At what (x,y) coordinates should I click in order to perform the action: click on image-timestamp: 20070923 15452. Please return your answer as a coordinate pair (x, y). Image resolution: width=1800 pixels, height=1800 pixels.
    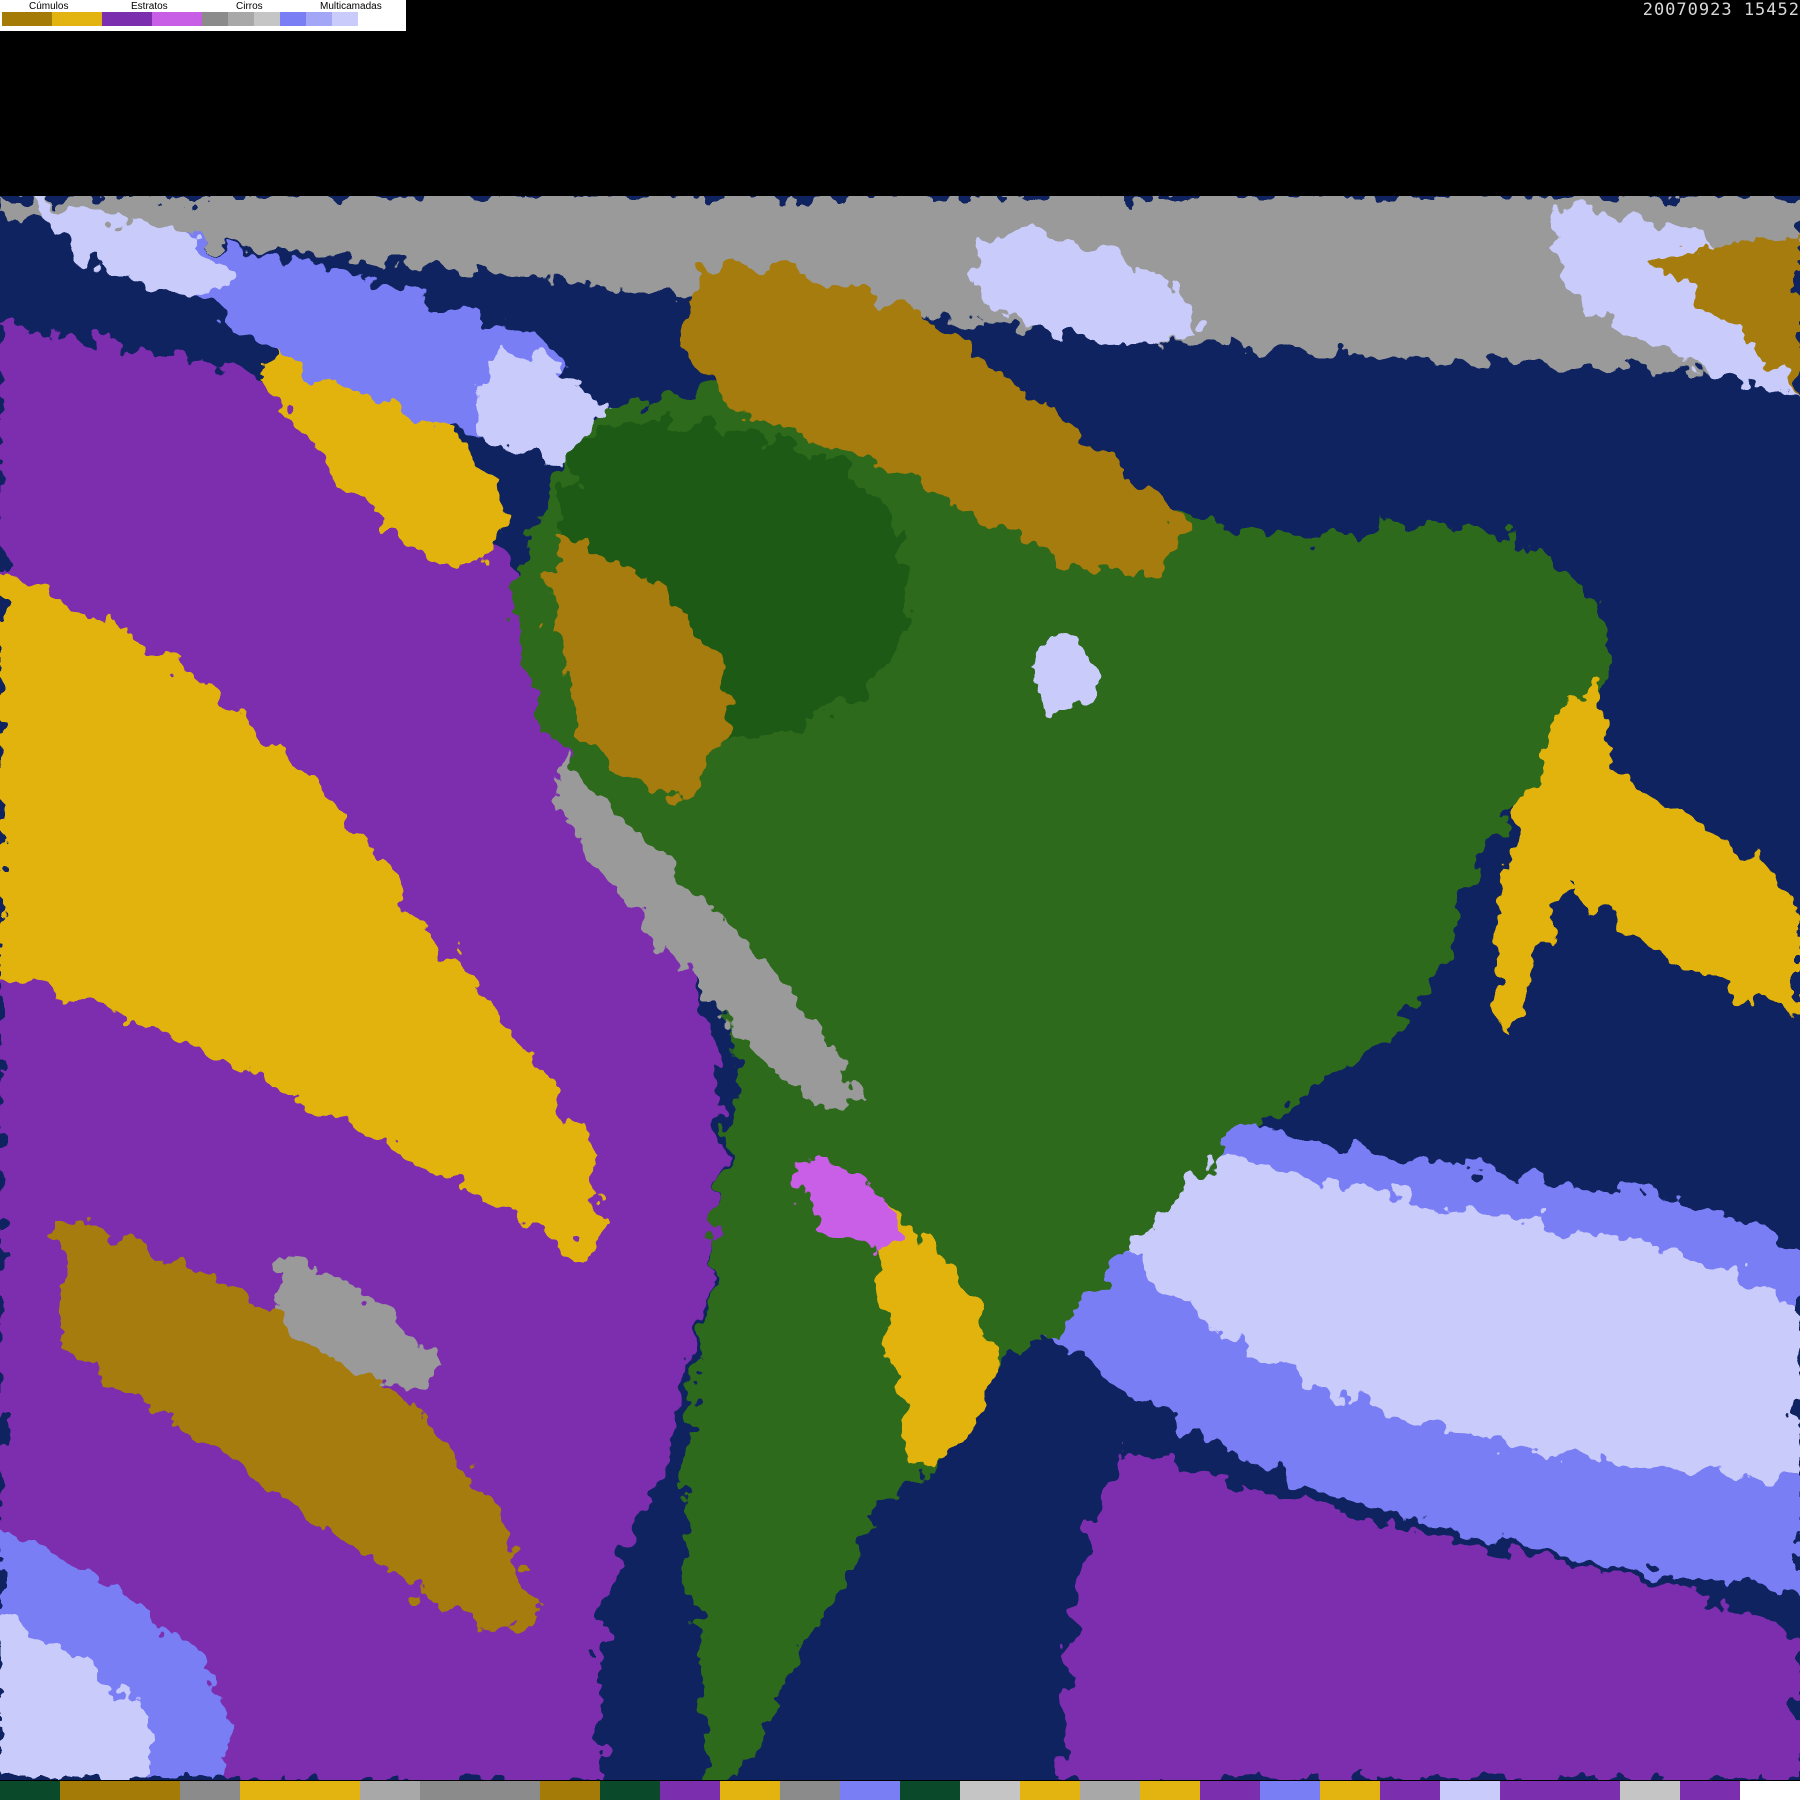
    Looking at the image, I should click on (1721, 10).